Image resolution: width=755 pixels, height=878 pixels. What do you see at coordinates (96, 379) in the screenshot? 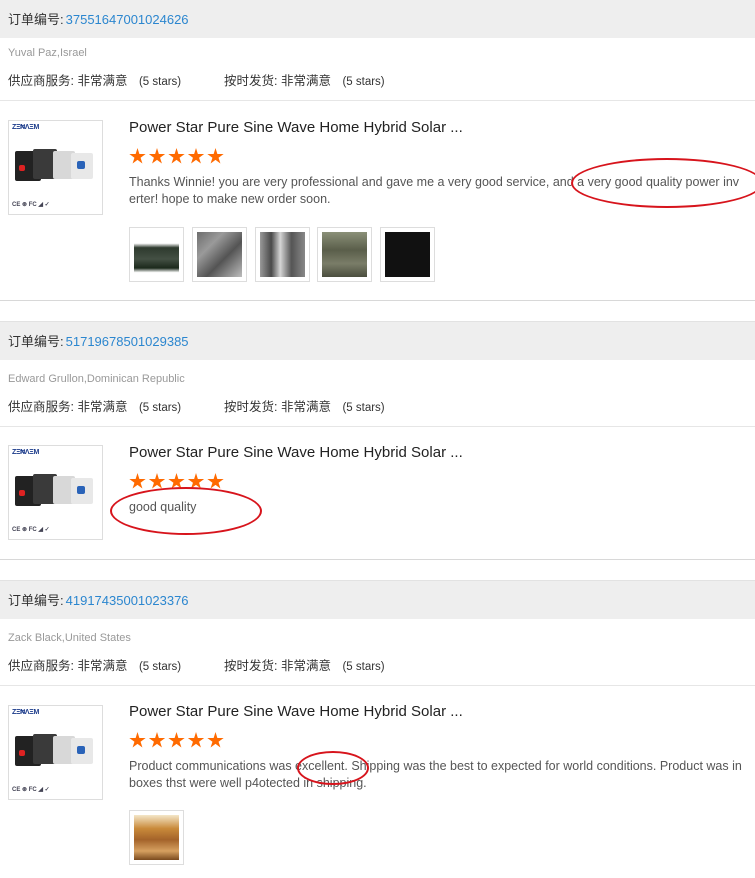
I see `buyer-name: Edward Grullon,Dominican Republic` at bounding box center [96, 379].